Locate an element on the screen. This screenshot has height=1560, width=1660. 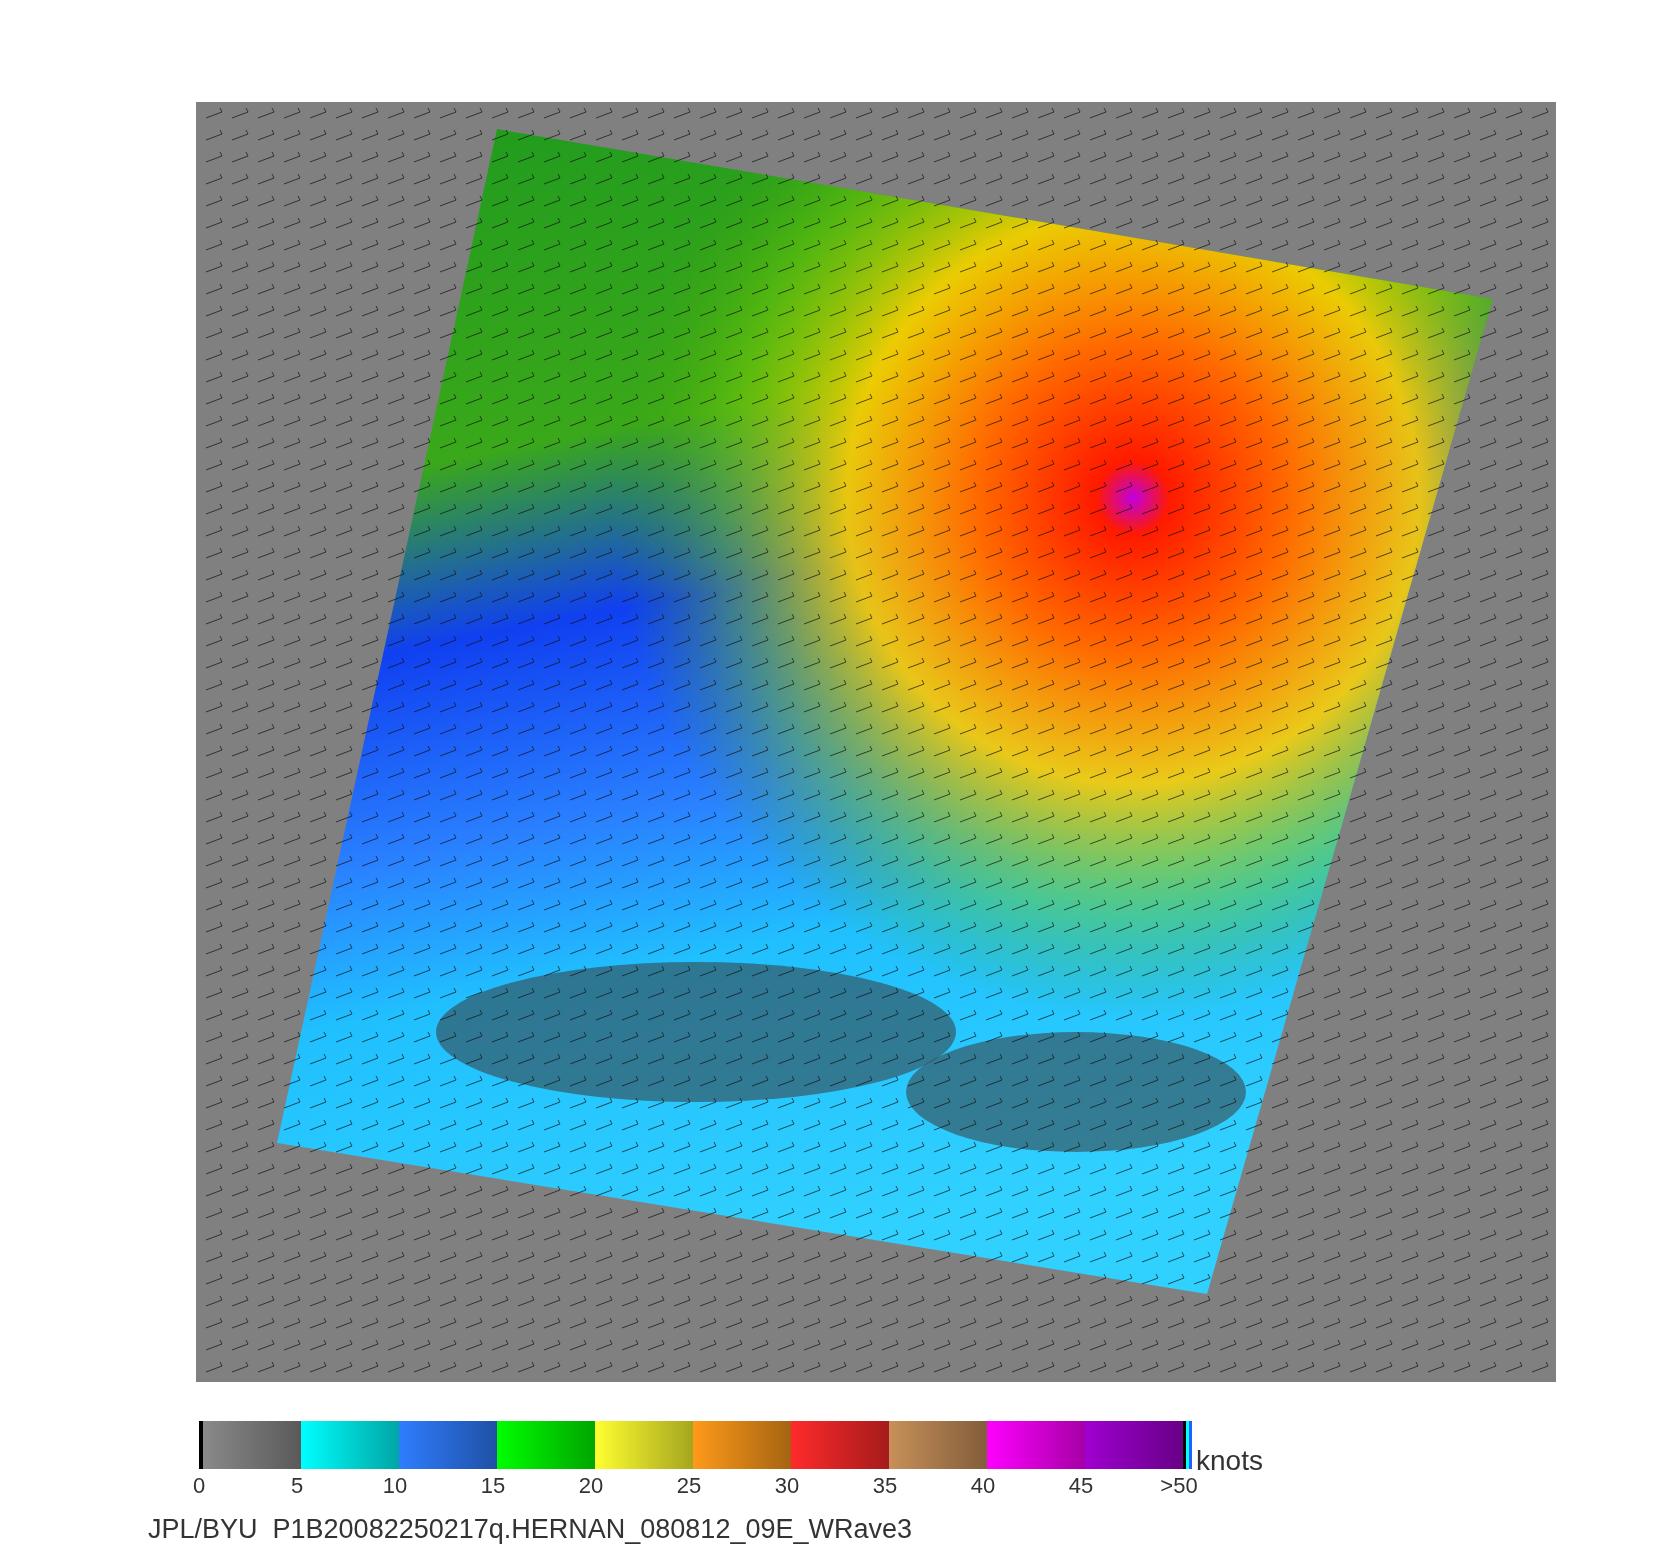
tick-label: 20 is located at coordinates (591, 1486).